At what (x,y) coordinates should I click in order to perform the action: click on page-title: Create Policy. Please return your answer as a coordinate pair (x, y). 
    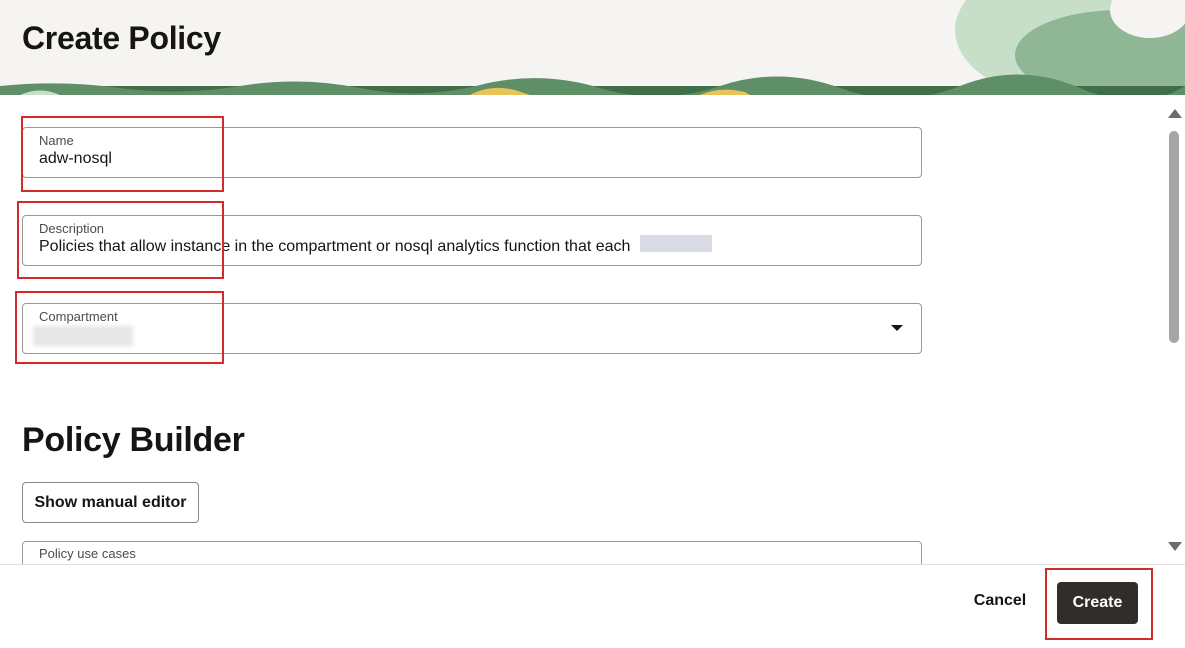
    Looking at the image, I should click on (121, 38).